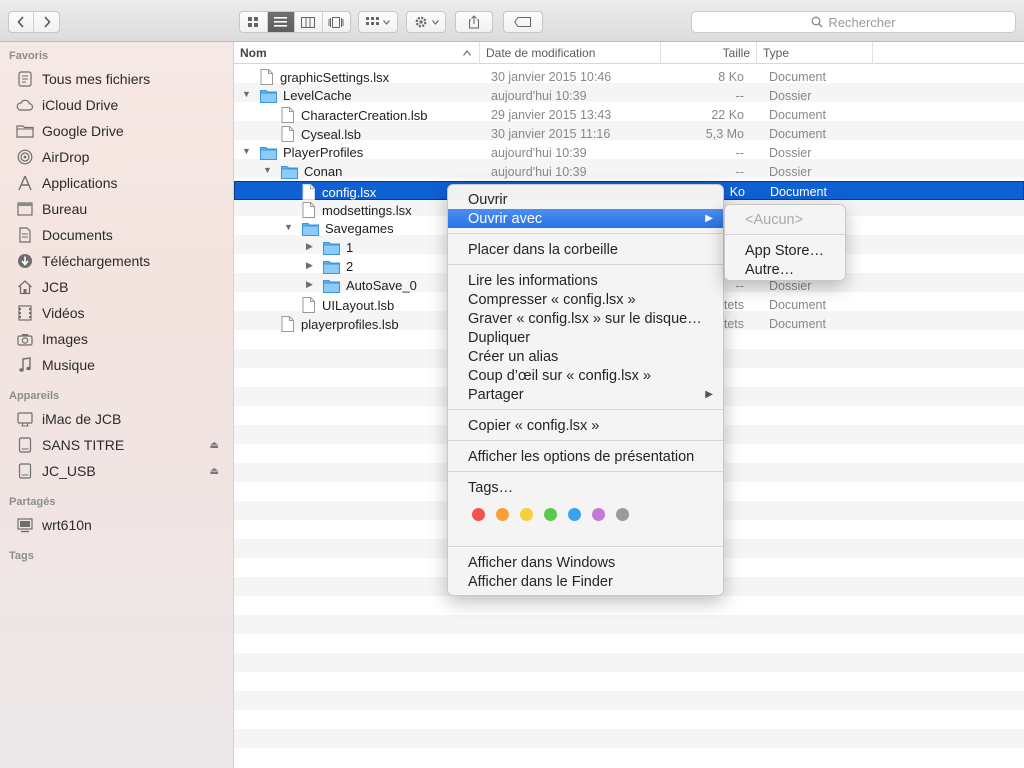  I want to click on menu-item-make-alias: Créer un alias, so click(585, 356).